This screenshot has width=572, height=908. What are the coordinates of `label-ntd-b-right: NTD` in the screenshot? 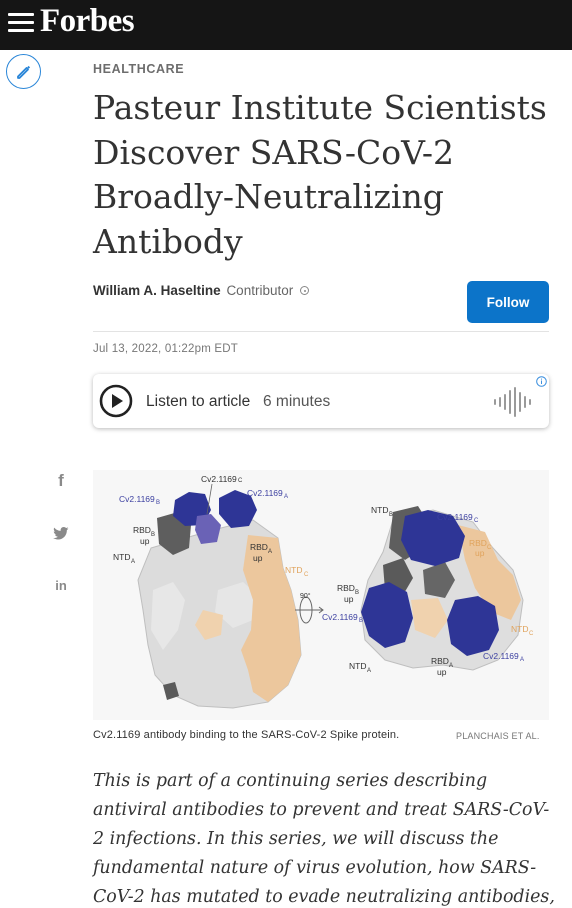 It's located at (379, 510).